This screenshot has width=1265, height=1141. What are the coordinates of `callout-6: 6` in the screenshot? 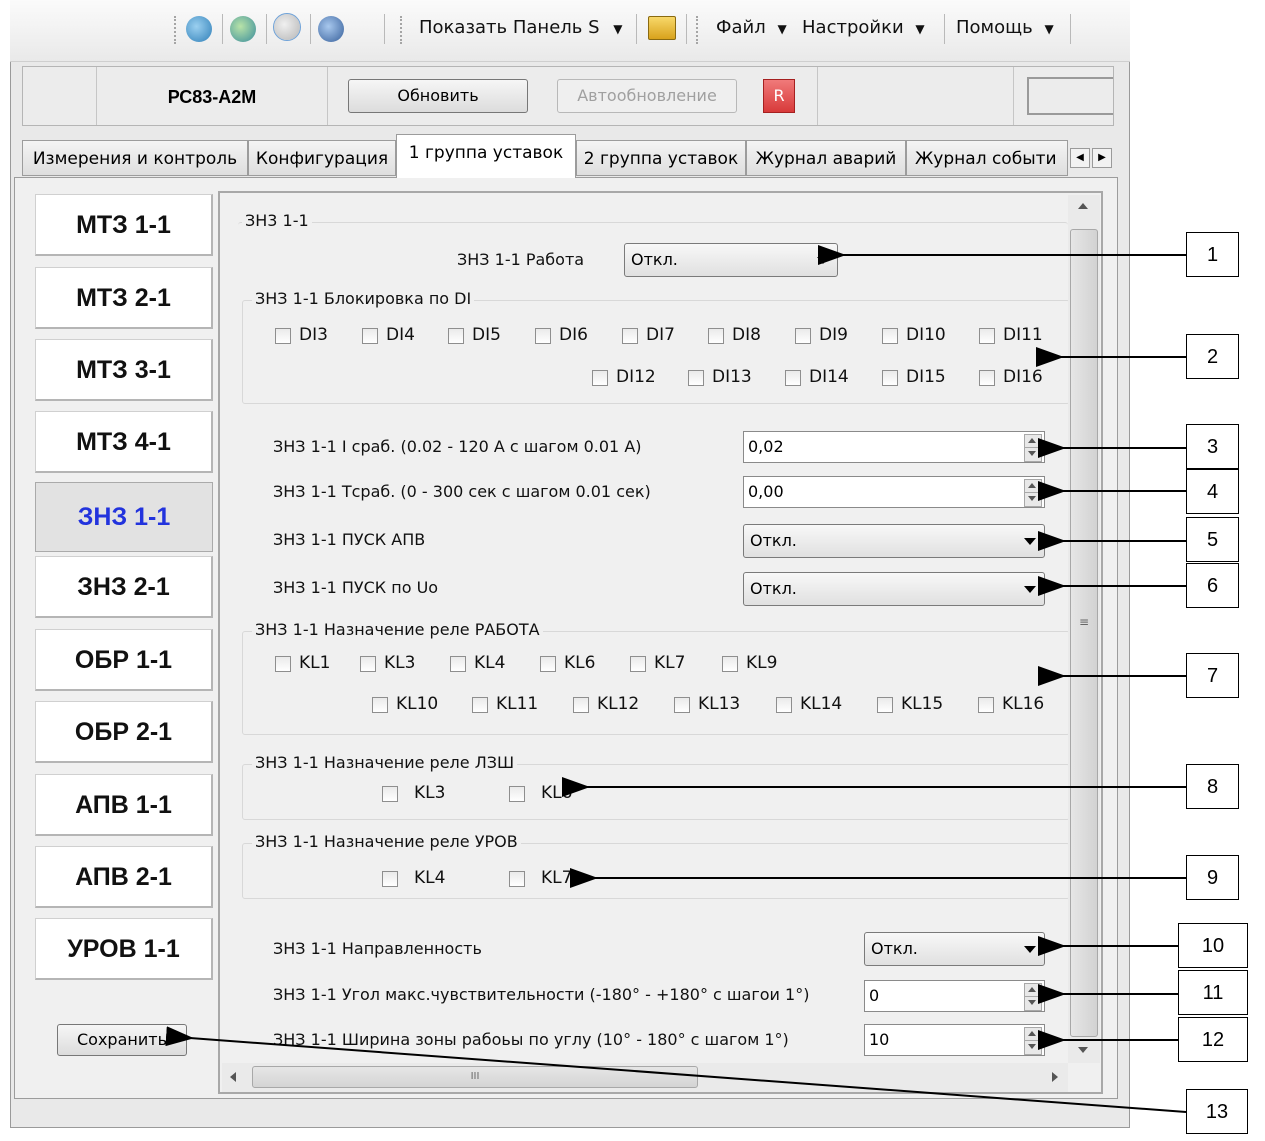 It's located at (1212, 585).